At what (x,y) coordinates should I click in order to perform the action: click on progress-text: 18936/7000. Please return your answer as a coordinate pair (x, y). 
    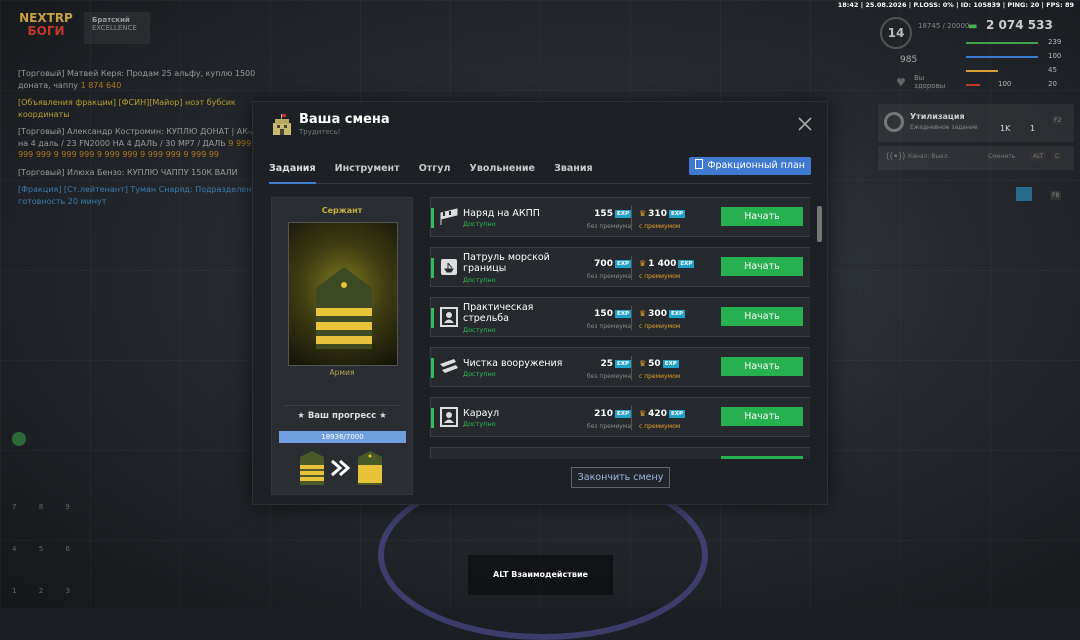
    Looking at the image, I should click on (342, 437).